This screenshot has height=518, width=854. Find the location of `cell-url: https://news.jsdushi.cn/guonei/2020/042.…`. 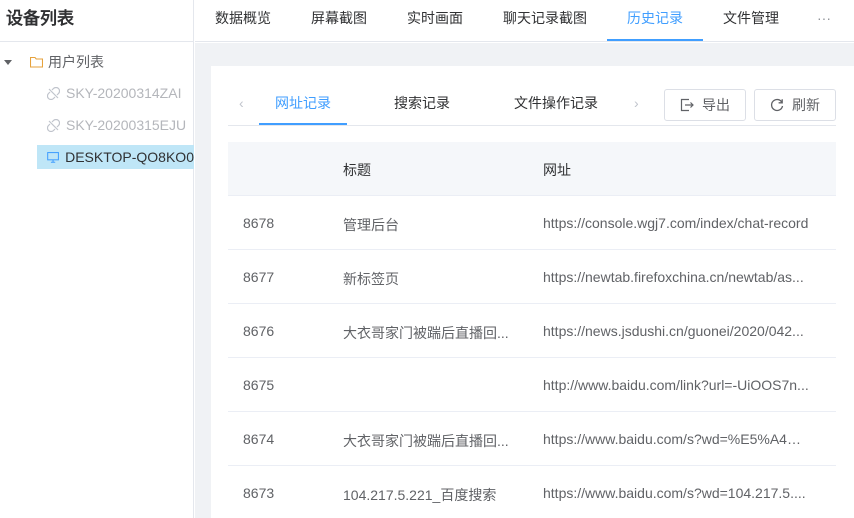

cell-url: https://news.jsdushi.cn/guonei/2020/042.… is located at coordinates (673, 331).